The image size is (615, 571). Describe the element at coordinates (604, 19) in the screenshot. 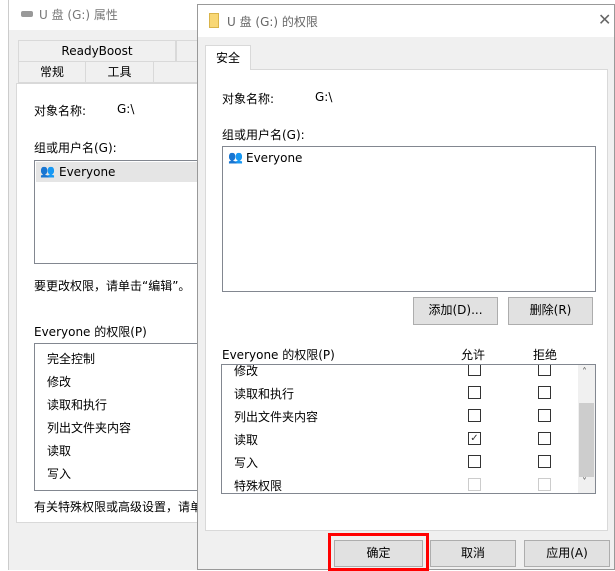

I see `close-icon: ✕` at that location.